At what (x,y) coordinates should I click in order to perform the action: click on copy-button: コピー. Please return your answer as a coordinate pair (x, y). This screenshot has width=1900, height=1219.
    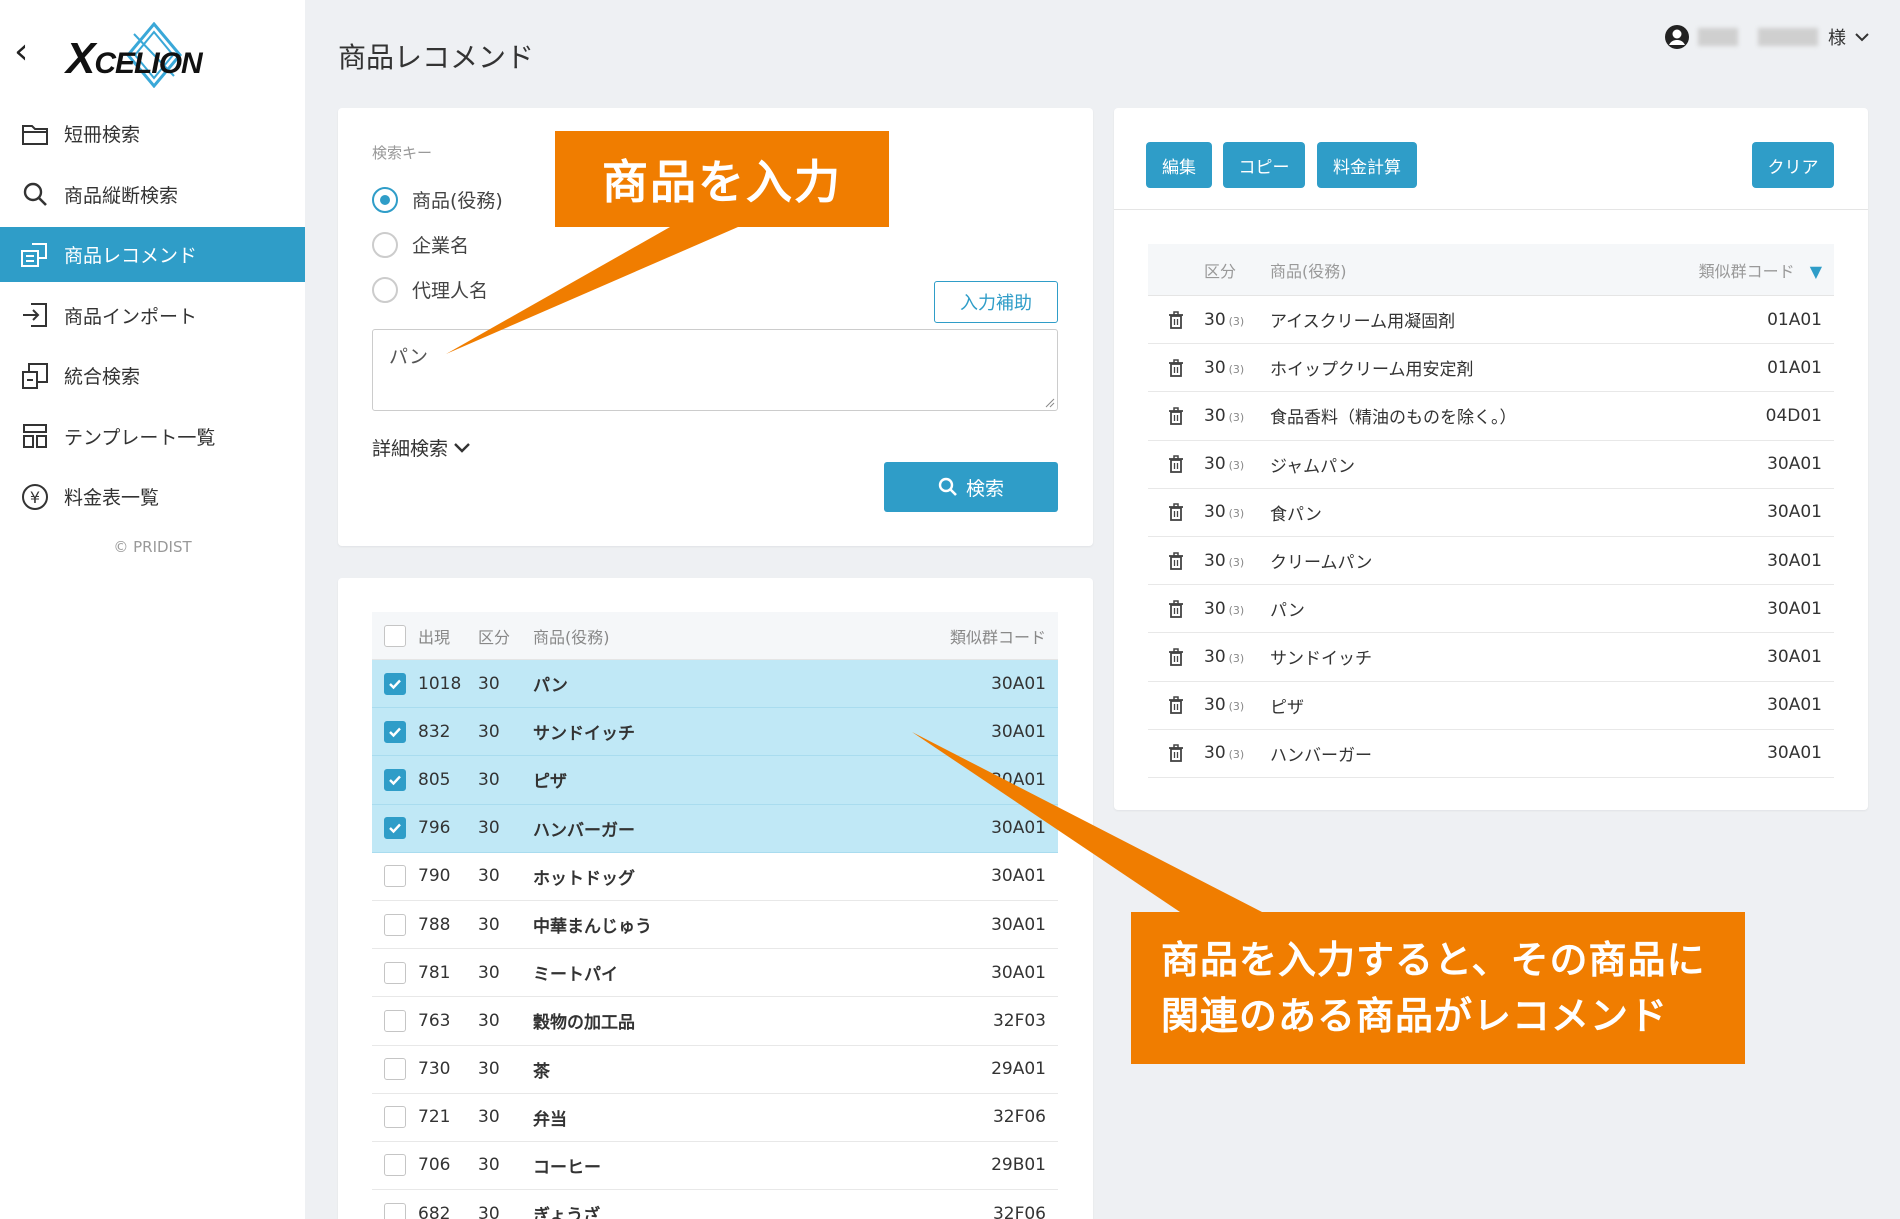
    Looking at the image, I should click on (1264, 165).